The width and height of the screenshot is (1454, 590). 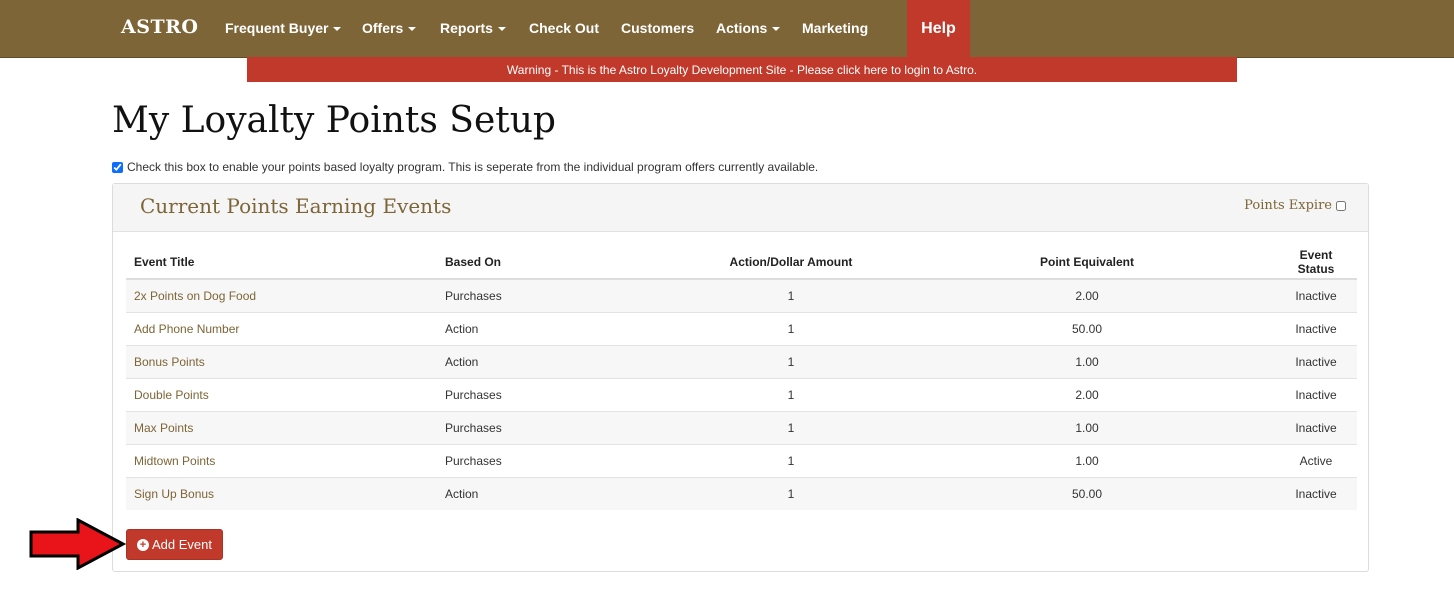 I want to click on nav-frequent-buyer: Frequent Buyer, so click(x=283, y=28).